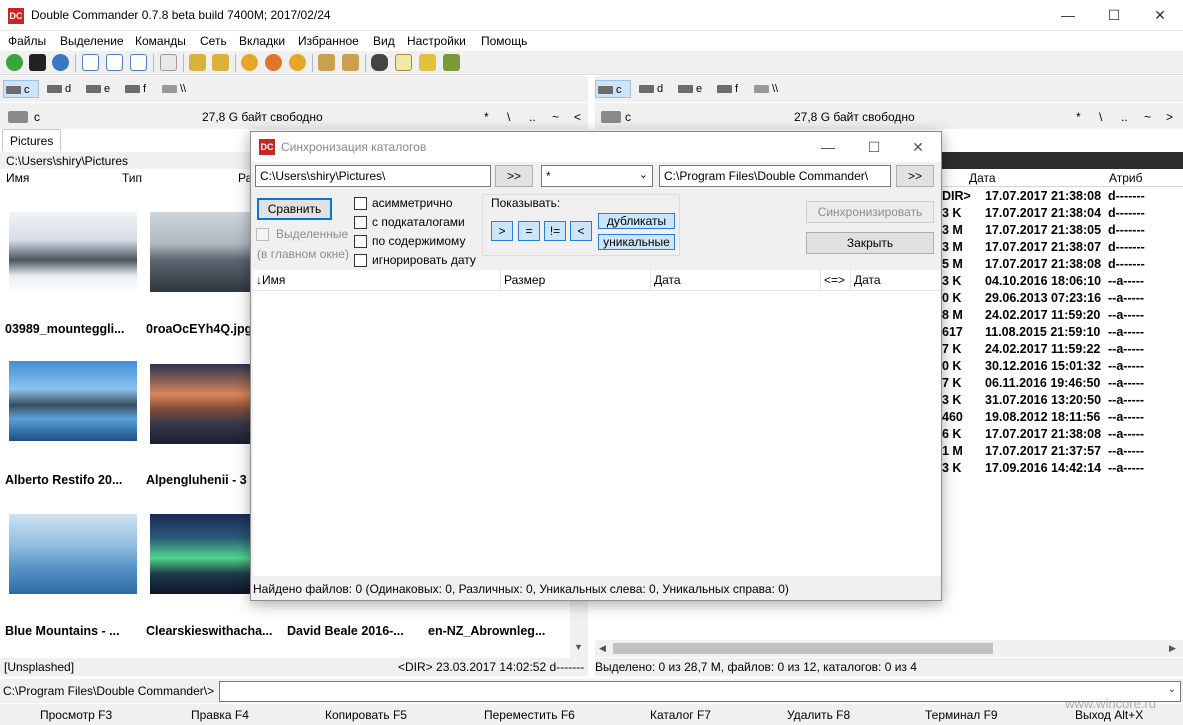 This screenshot has width=1183, height=725. I want to click on column-left-date: Дата, so click(736, 280).